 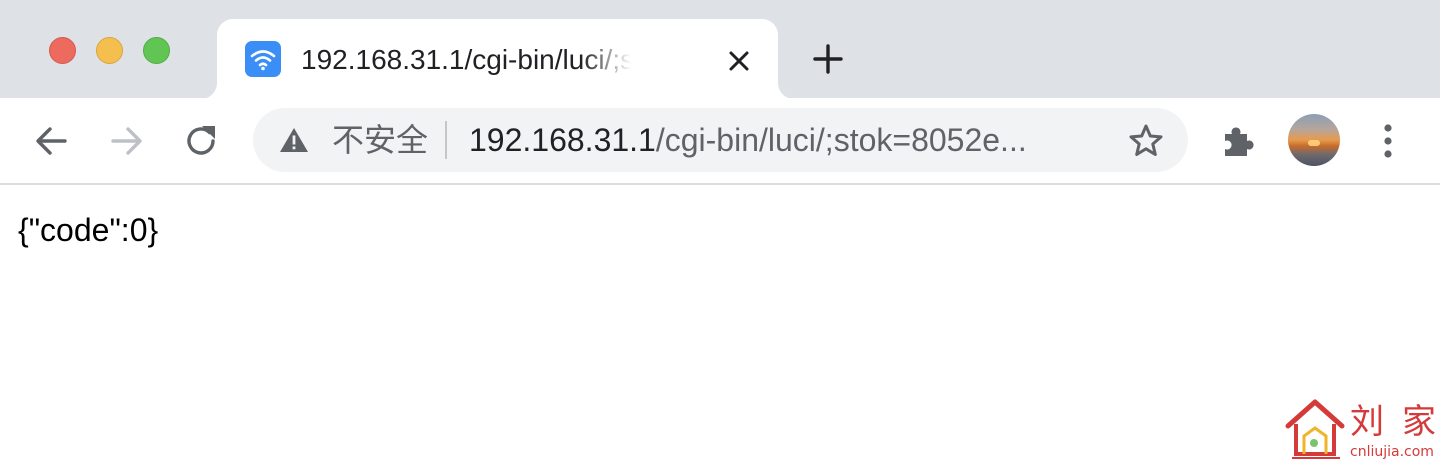 I want to click on star-icon, so click(x=1146, y=141).